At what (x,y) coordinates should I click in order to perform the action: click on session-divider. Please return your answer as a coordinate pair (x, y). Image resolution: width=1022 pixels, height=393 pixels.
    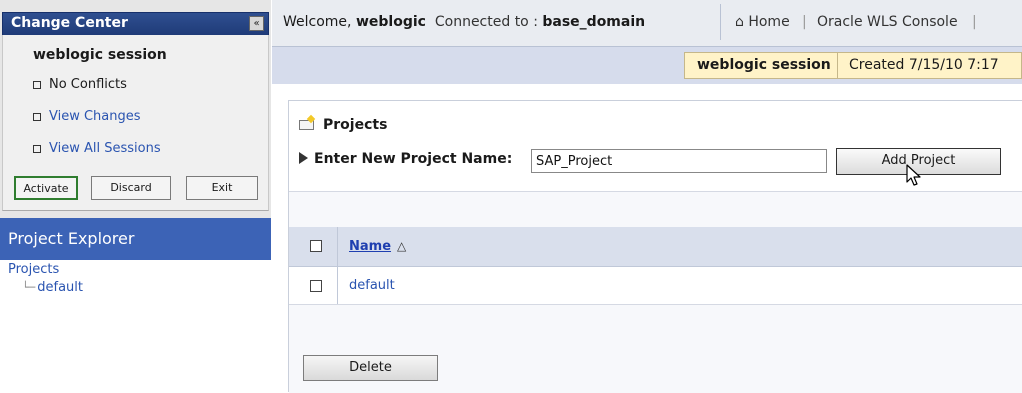
    Looking at the image, I should click on (837, 65).